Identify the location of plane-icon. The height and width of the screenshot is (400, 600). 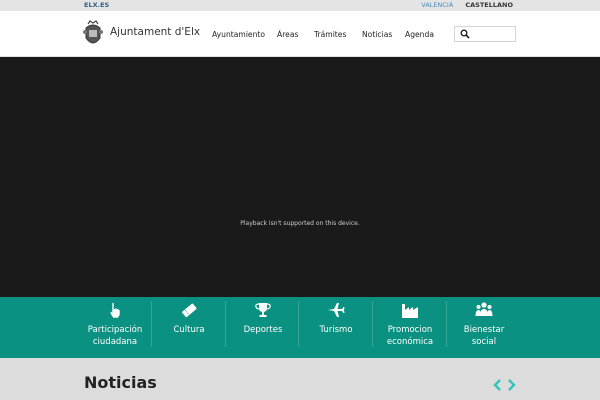
(336, 310).